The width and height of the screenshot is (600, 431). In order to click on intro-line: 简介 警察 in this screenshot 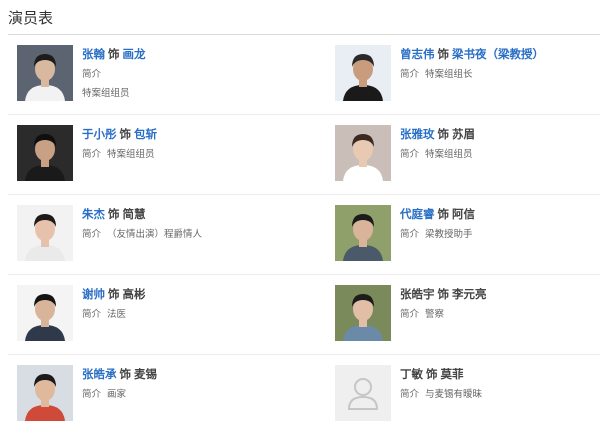, I will do `click(443, 314)`.